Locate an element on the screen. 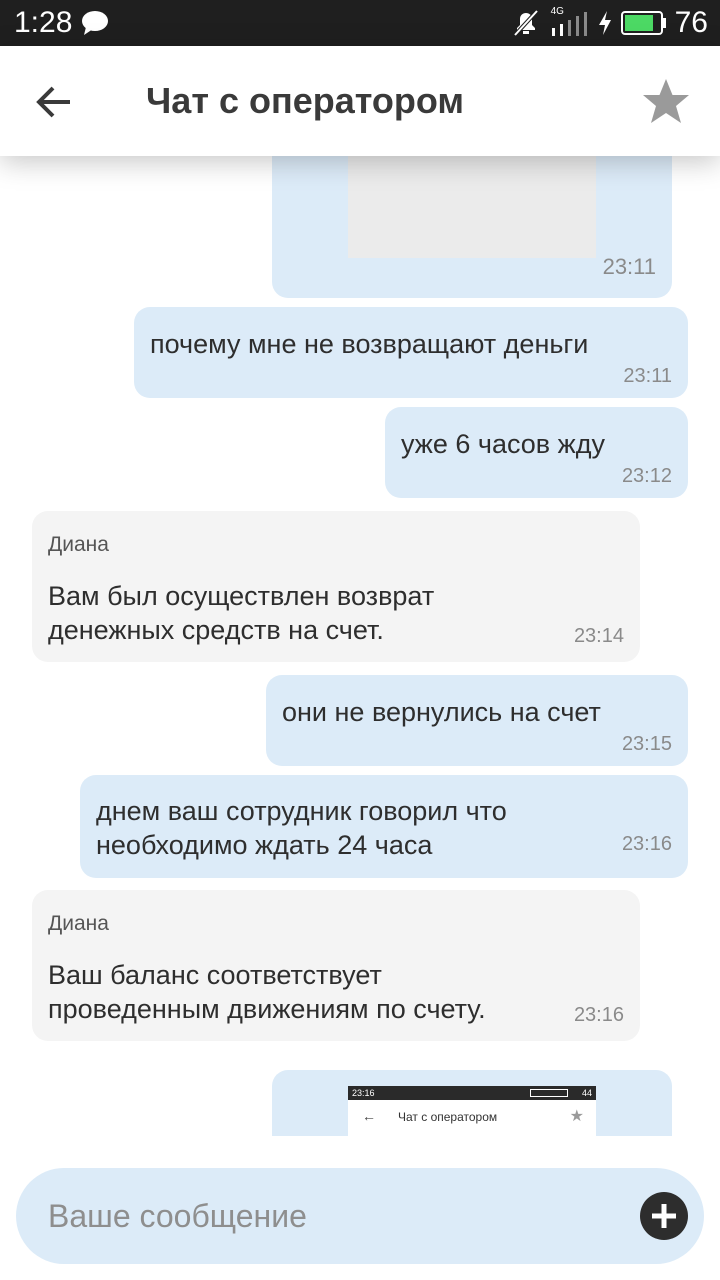  thumbnail-star-icon: ★ is located at coordinates (576, 1116).